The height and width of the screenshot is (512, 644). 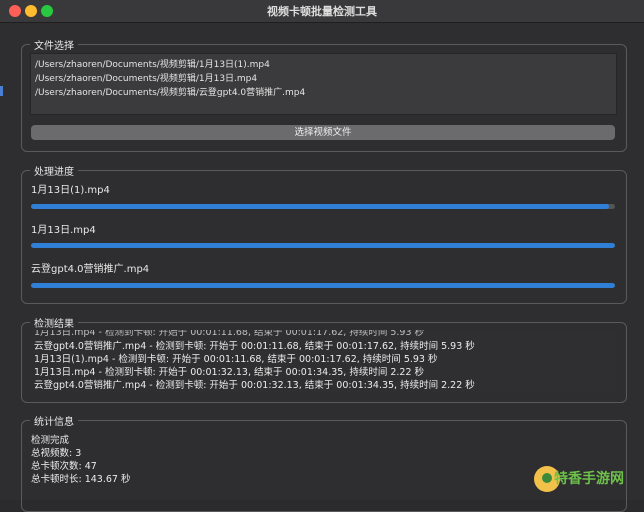 What do you see at coordinates (54, 420) in the screenshot?
I see `stats-title: 统计信息` at bounding box center [54, 420].